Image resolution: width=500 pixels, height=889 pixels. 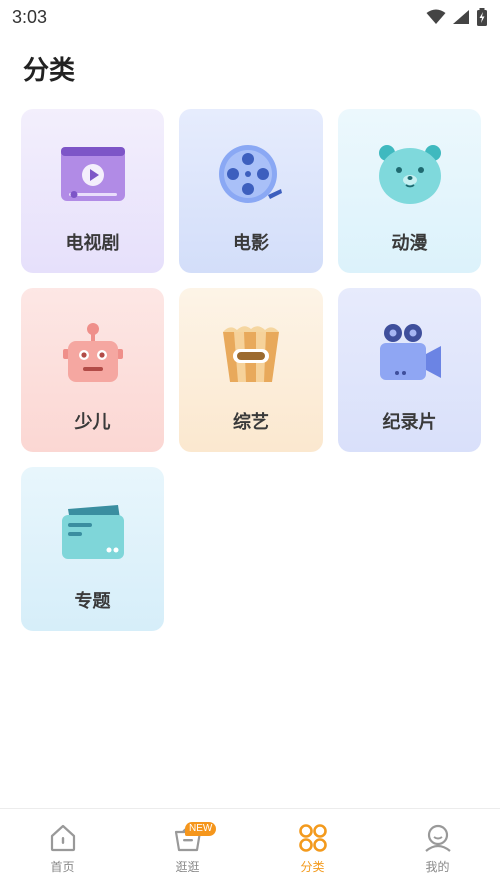 What do you see at coordinates (93, 532) in the screenshot?
I see `folder-card-icon` at bounding box center [93, 532].